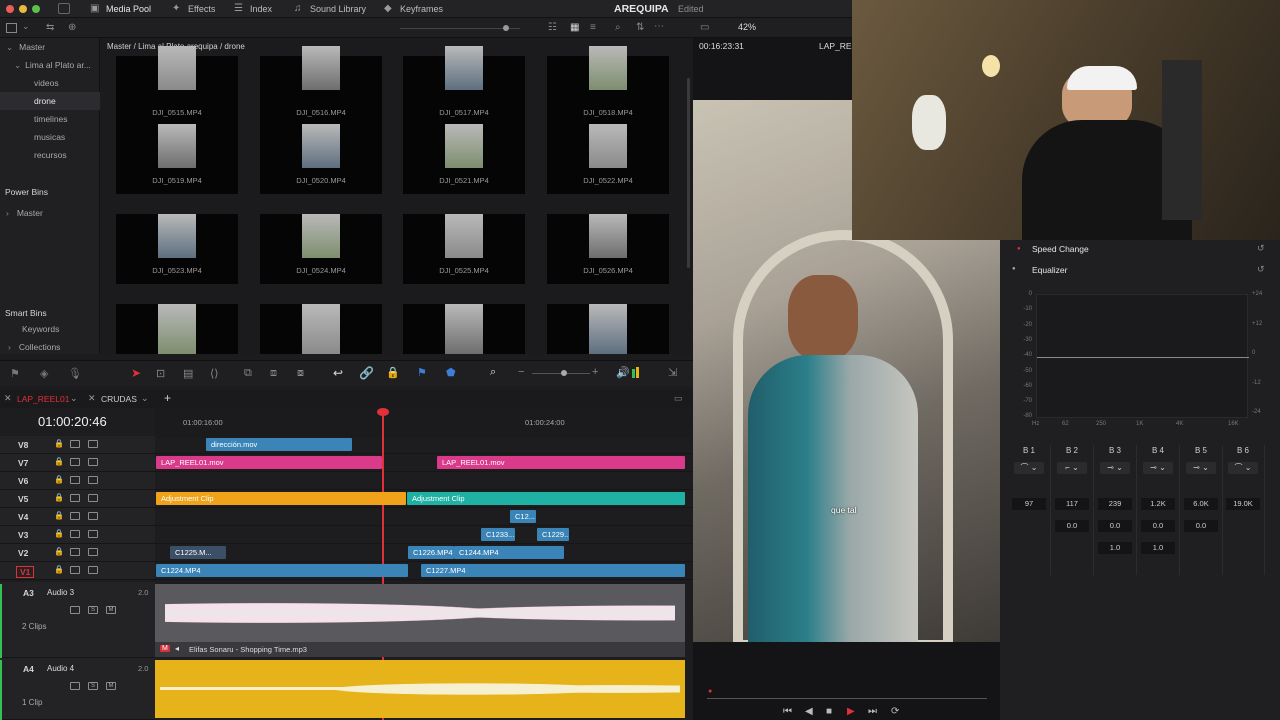  Describe the element at coordinates (608, 249) in the screenshot. I see `media-clip-thumbnail: DJI_0526.MP4` at that location.